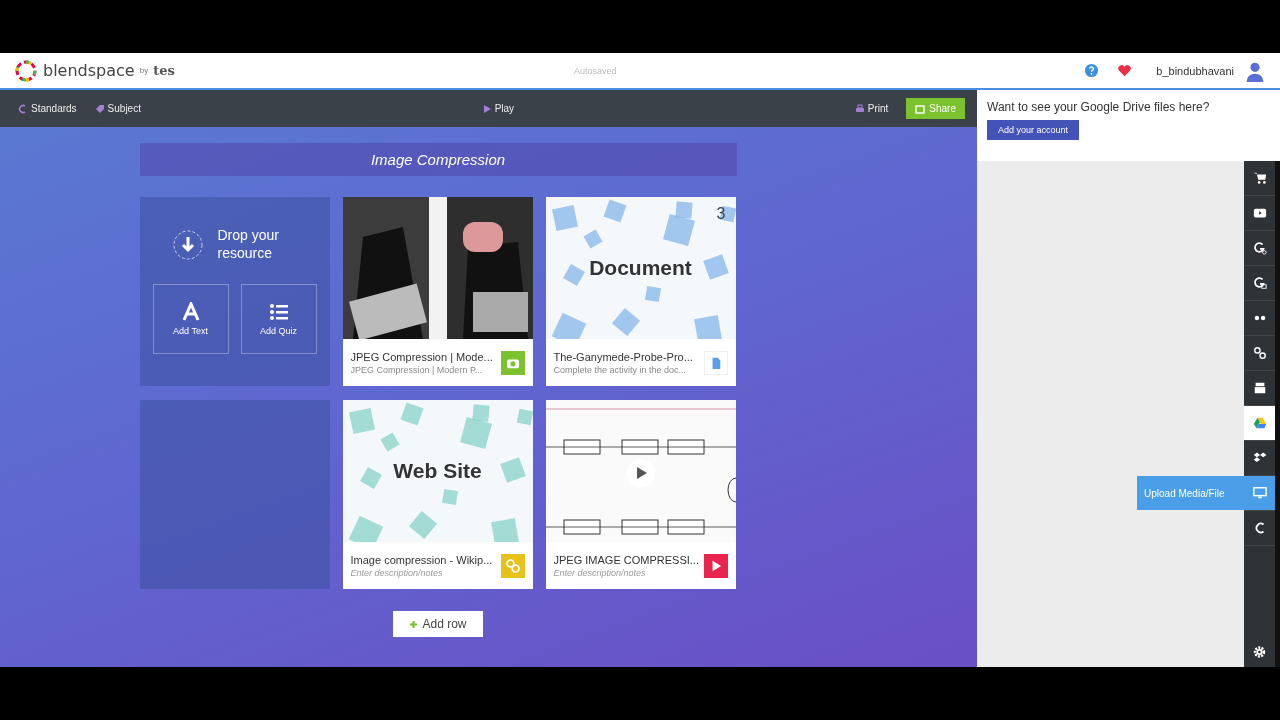 This screenshot has width=1280, height=720. I want to click on play-button: Play, so click(498, 108).